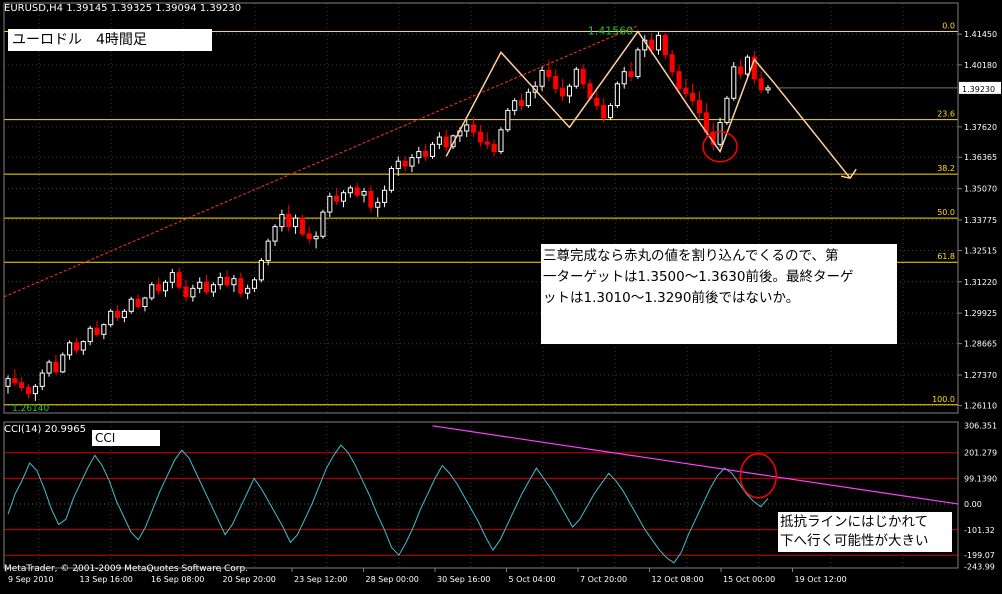 The width and height of the screenshot is (1002, 594). What do you see at coordinates (973, 504) in the screenshot?
I see `cci-tick-label: 0.00` at bounding box center [973, 504].